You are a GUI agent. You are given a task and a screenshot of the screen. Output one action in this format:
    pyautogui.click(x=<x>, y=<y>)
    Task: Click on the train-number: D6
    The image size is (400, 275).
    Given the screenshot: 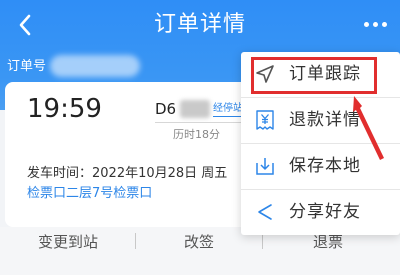 What is the action you would take?
    pyautogui.click(x=166, y=109)
    